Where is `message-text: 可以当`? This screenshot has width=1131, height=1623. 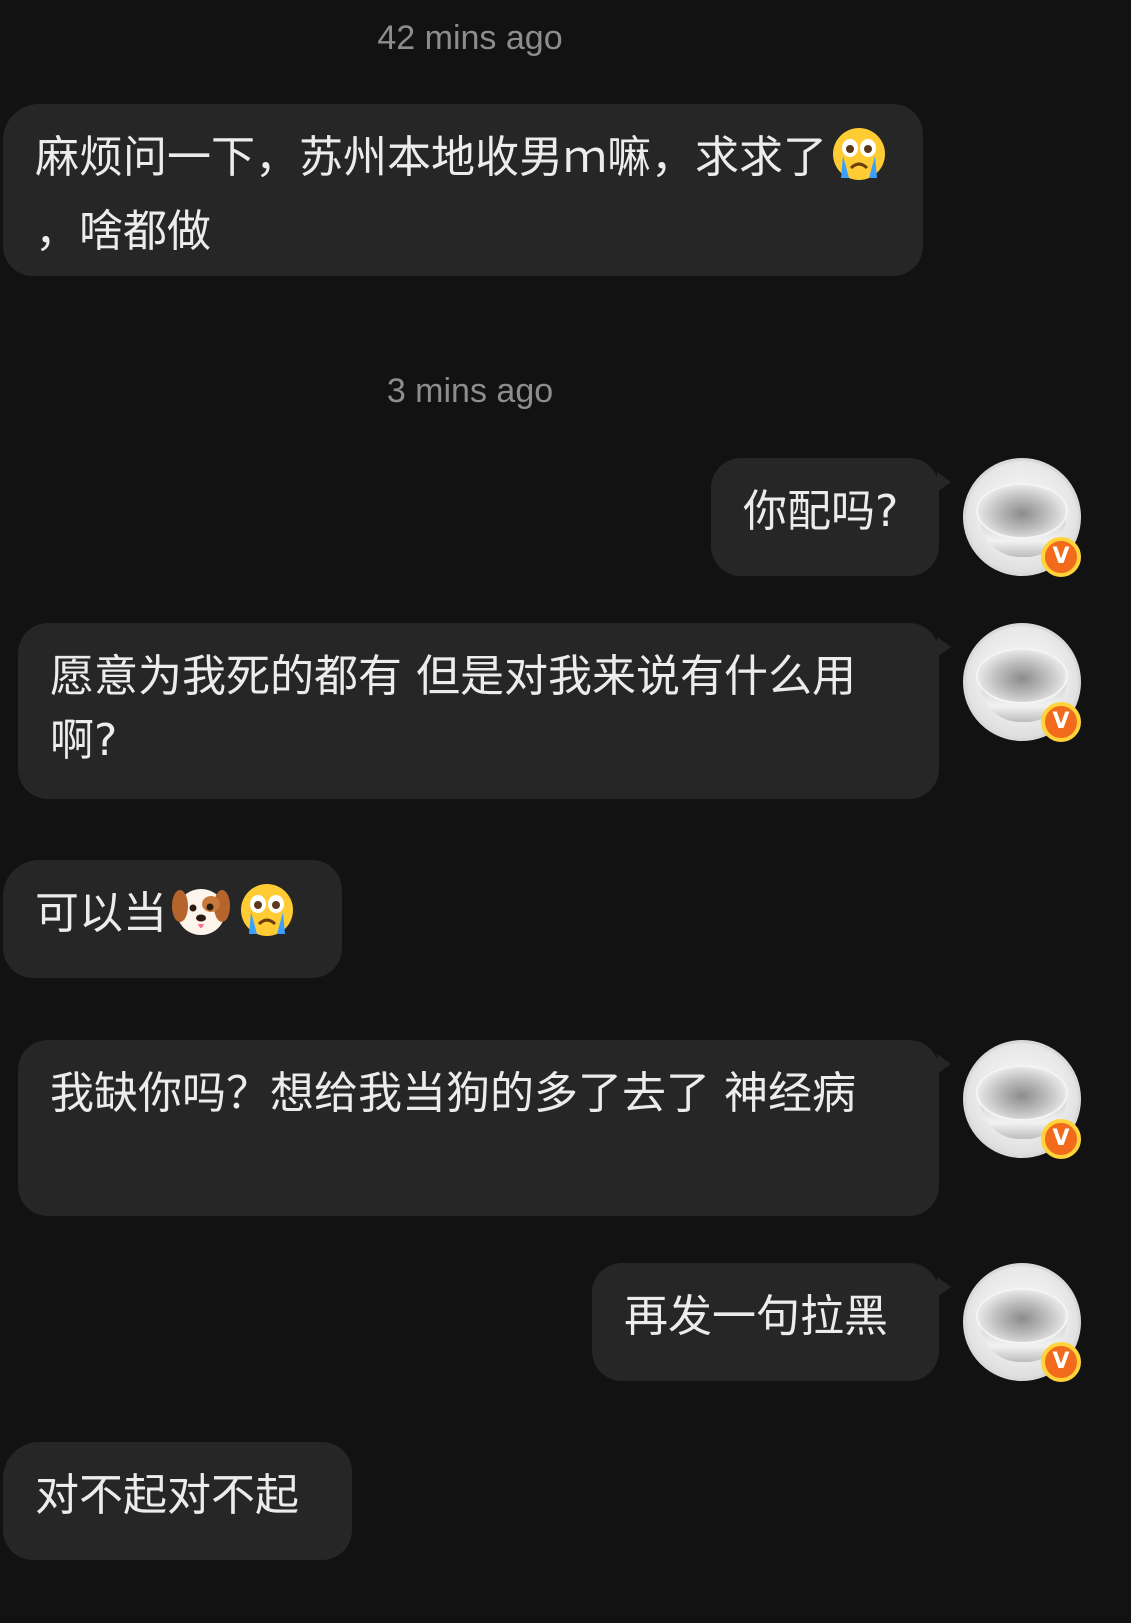
message-text: 可以当 is located at coordinates (101, 913).